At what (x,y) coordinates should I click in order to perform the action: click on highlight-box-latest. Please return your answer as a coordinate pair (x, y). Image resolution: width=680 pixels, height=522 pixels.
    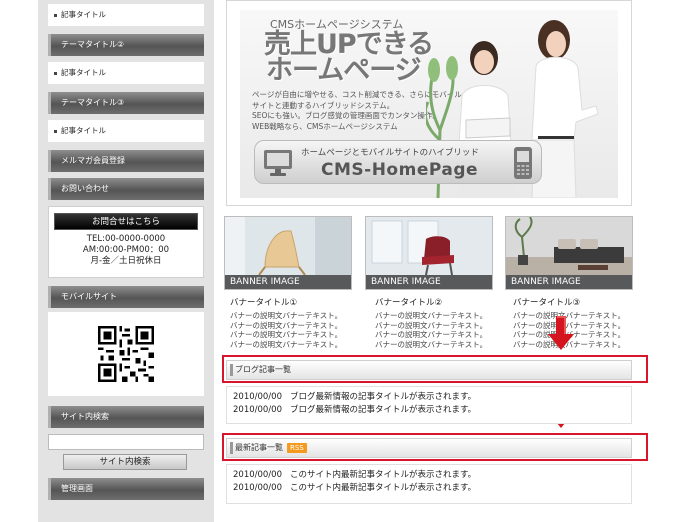
    Looking at the image, I should click on (435, 447).